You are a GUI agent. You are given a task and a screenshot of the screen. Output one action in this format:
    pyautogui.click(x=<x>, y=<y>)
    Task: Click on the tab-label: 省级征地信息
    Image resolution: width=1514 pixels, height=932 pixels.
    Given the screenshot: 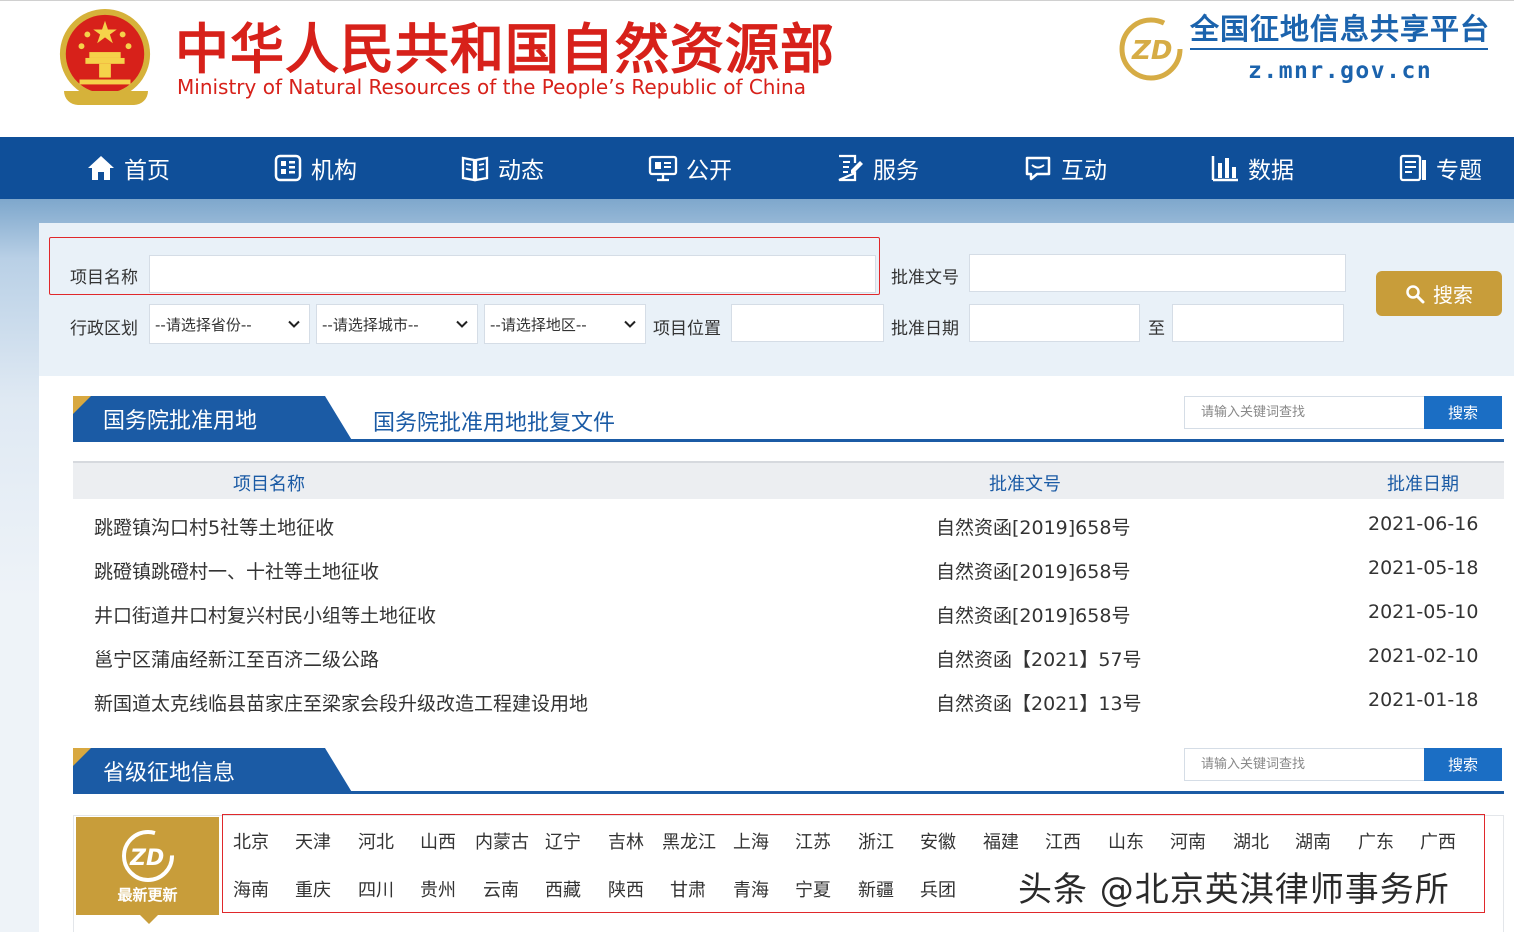 What is the action you would take?
    pyautogui.click(x=169, y=773)
    